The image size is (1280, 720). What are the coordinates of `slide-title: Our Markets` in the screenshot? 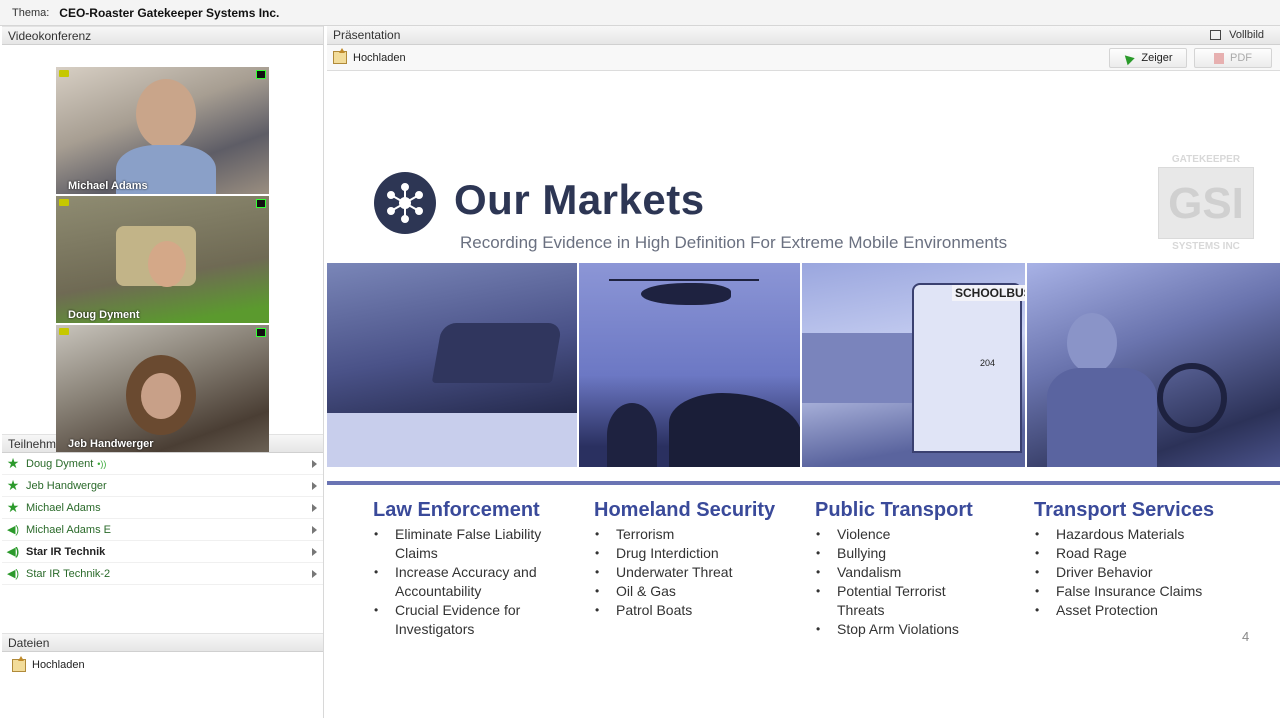 It's located at (579, 199).